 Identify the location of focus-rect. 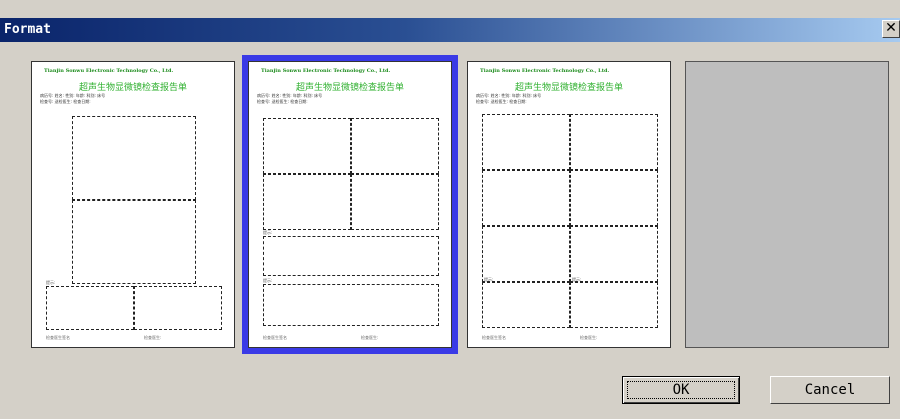
(681, 390).